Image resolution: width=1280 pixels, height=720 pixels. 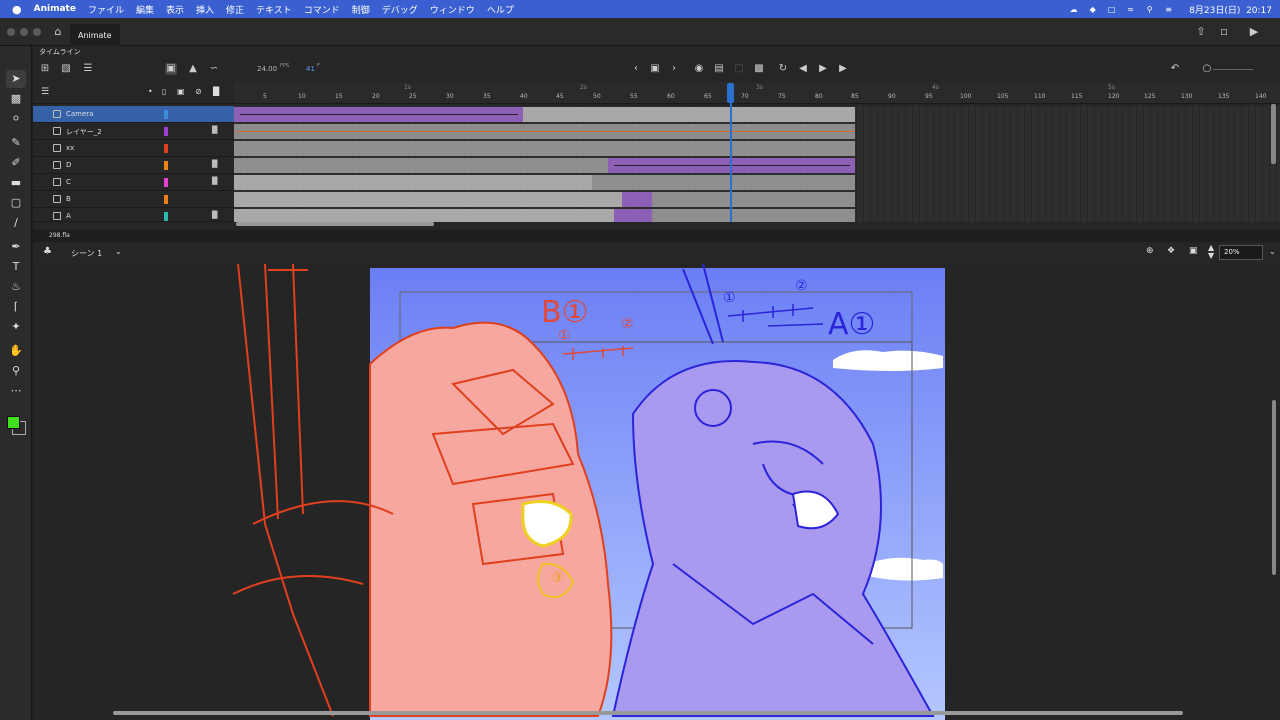 What do you see at coordinates (16, 203) in the screenshot?
I see `rectangle-icon: ▢` at bounding box center [16, 203].